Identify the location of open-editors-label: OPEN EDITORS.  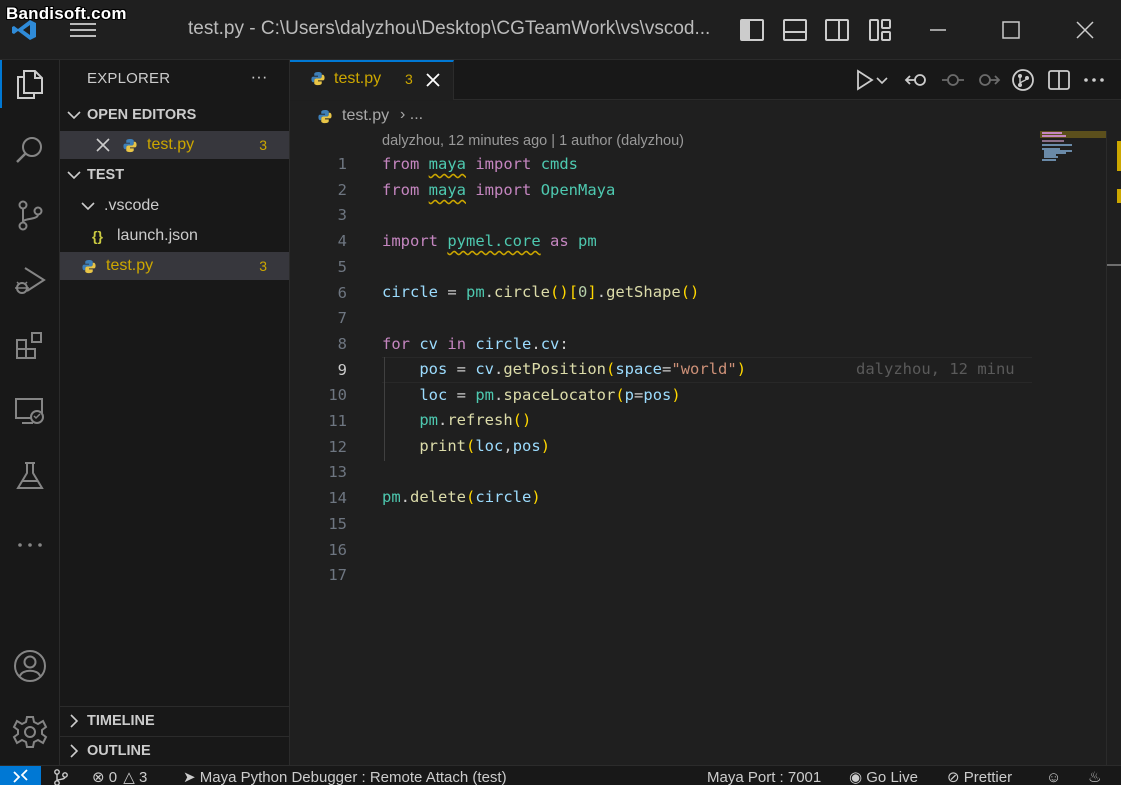
(142, 115).